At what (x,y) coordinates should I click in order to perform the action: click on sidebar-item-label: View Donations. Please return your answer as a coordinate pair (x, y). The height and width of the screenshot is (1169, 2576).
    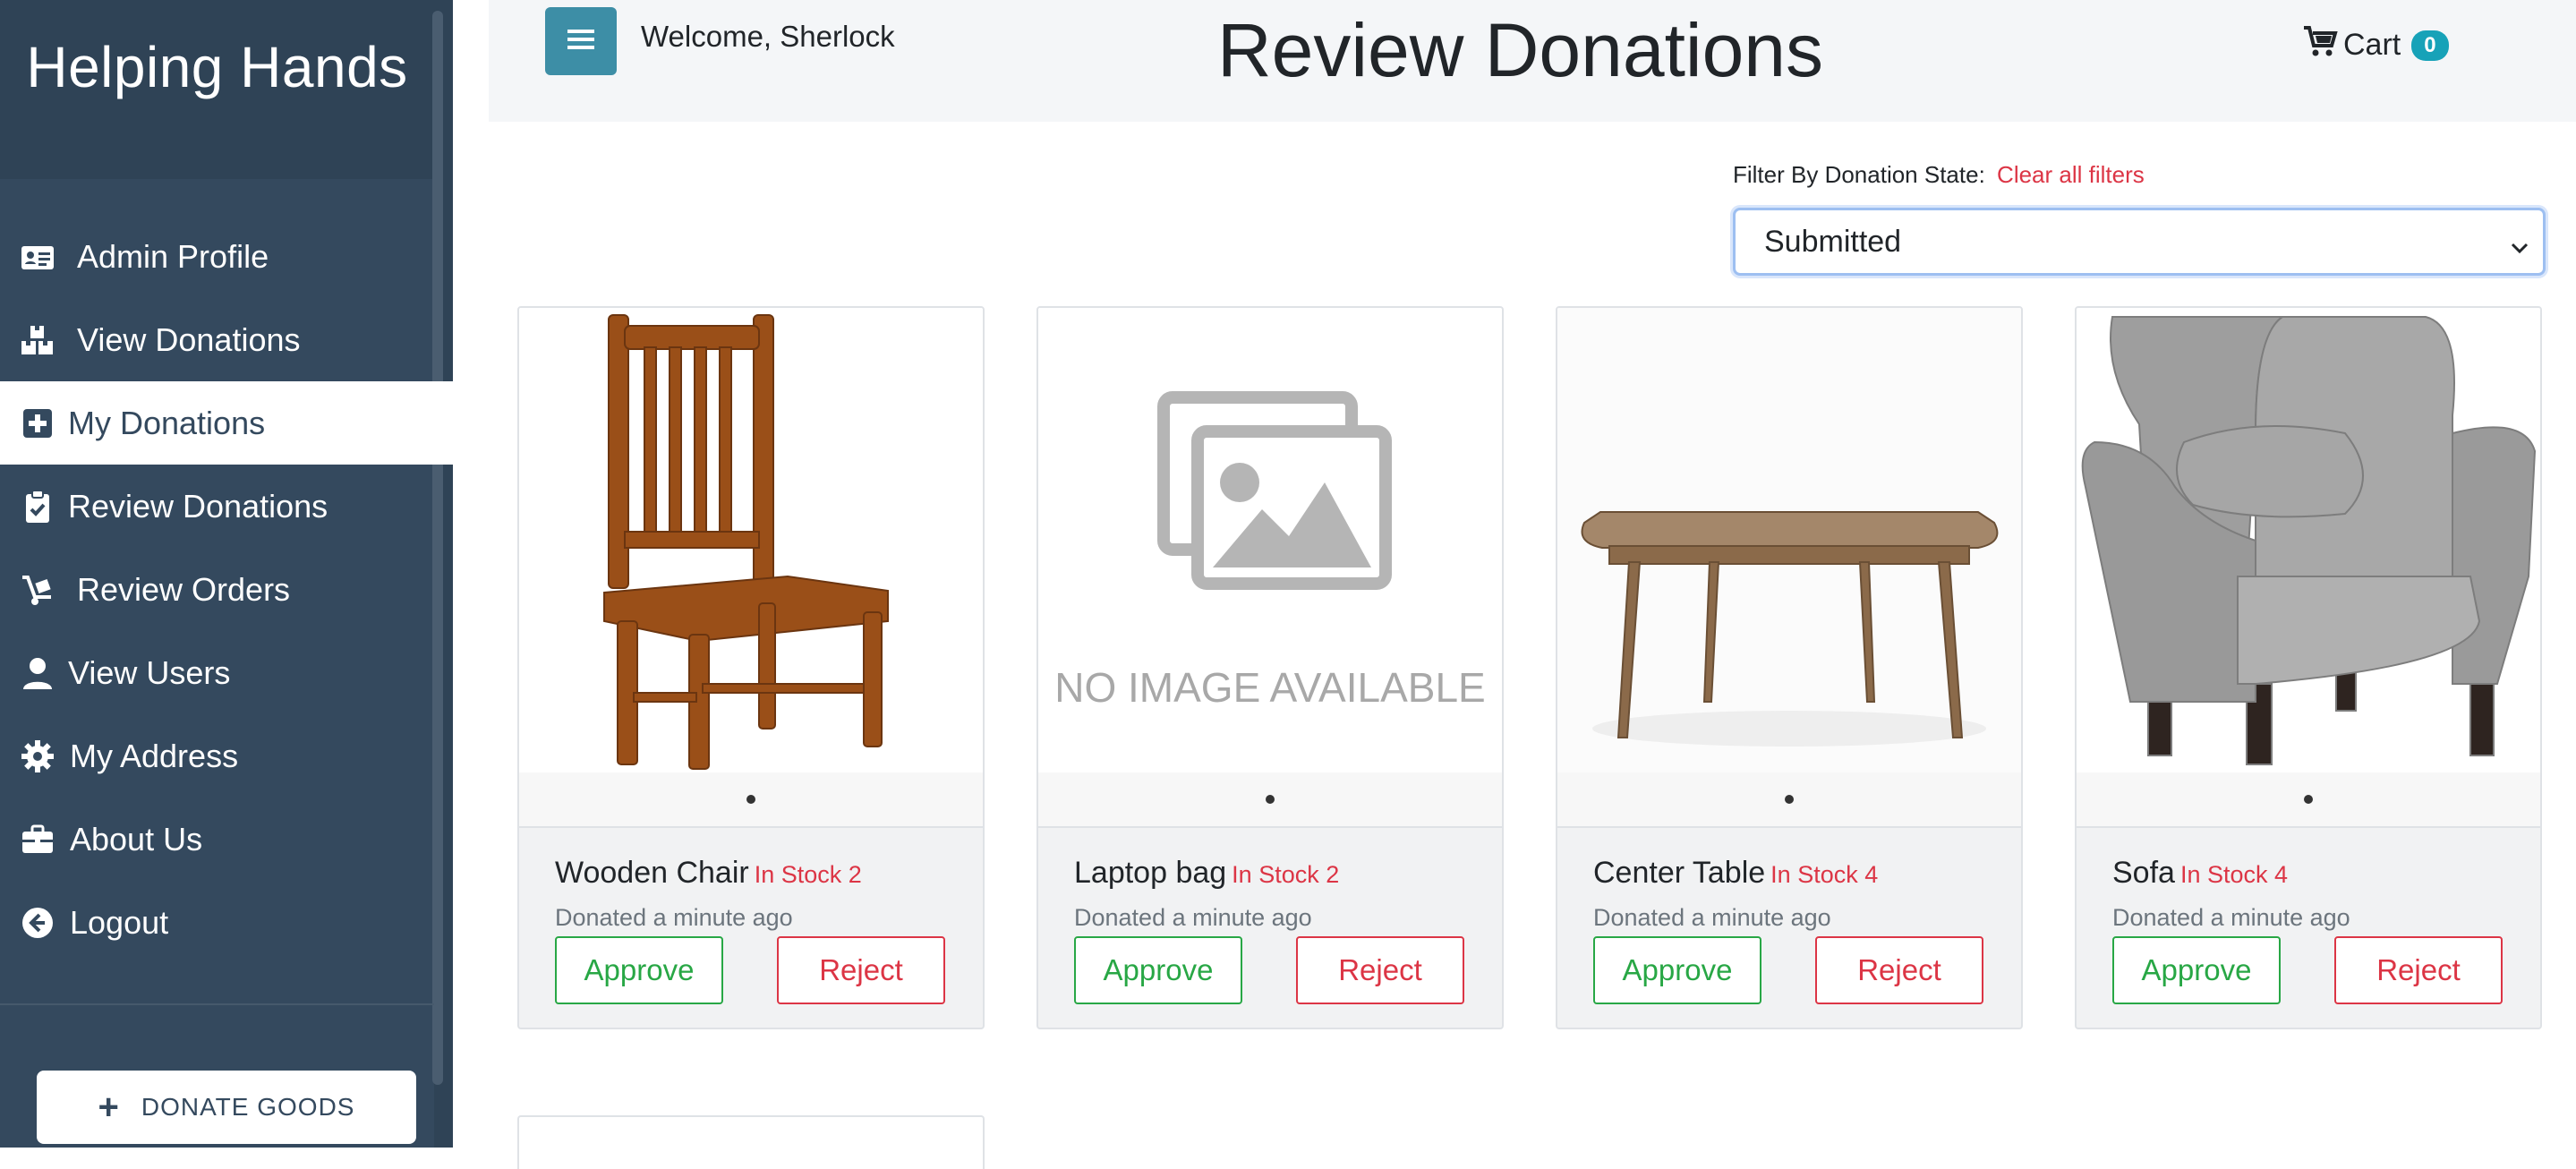
    Looking at the image, I should click on (189, 339).